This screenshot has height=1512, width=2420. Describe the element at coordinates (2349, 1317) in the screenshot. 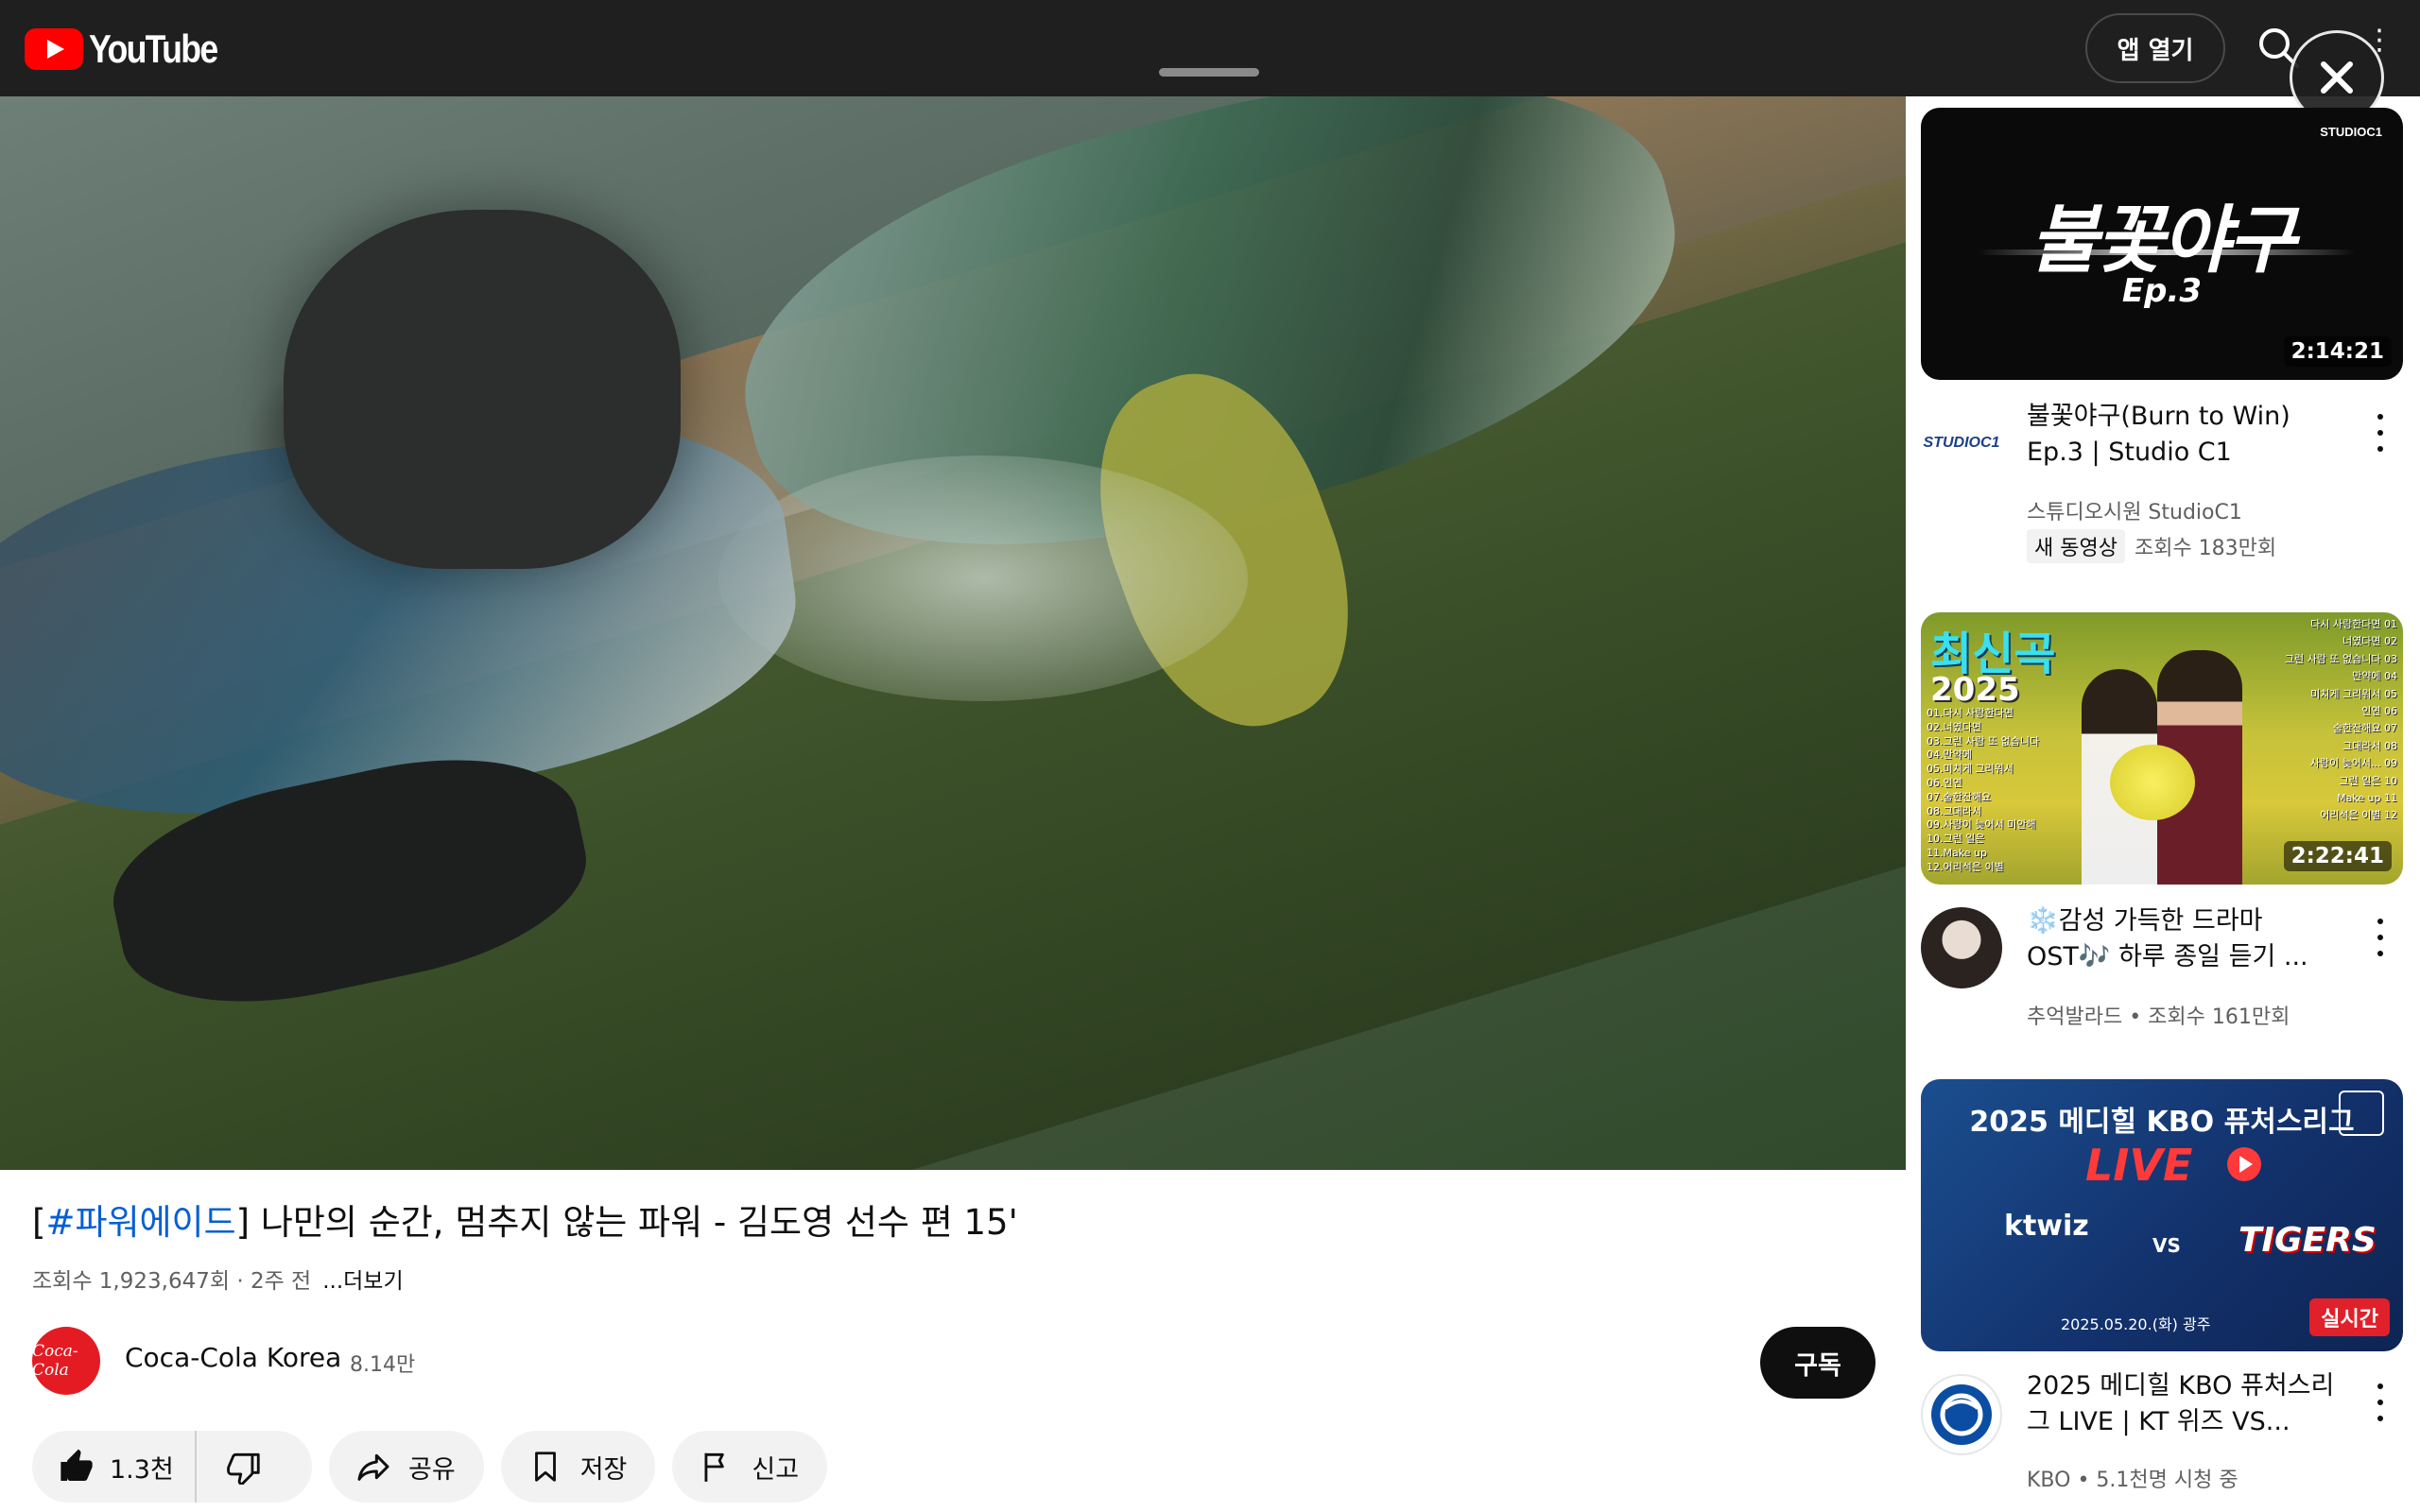

I see `live-badge: 실시간` at that location.